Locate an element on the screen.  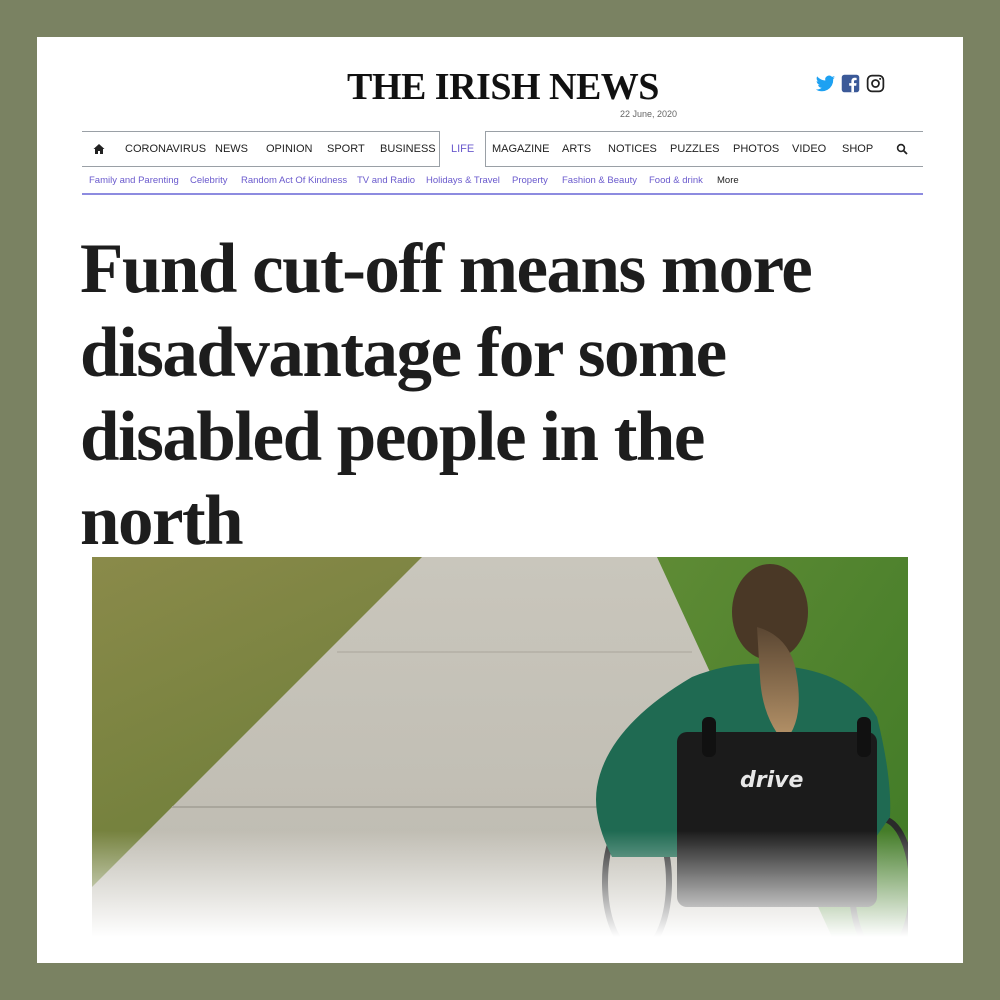
subnav-item-family-and-parenting: Family and Parenting is located at coordinates (134, 180).